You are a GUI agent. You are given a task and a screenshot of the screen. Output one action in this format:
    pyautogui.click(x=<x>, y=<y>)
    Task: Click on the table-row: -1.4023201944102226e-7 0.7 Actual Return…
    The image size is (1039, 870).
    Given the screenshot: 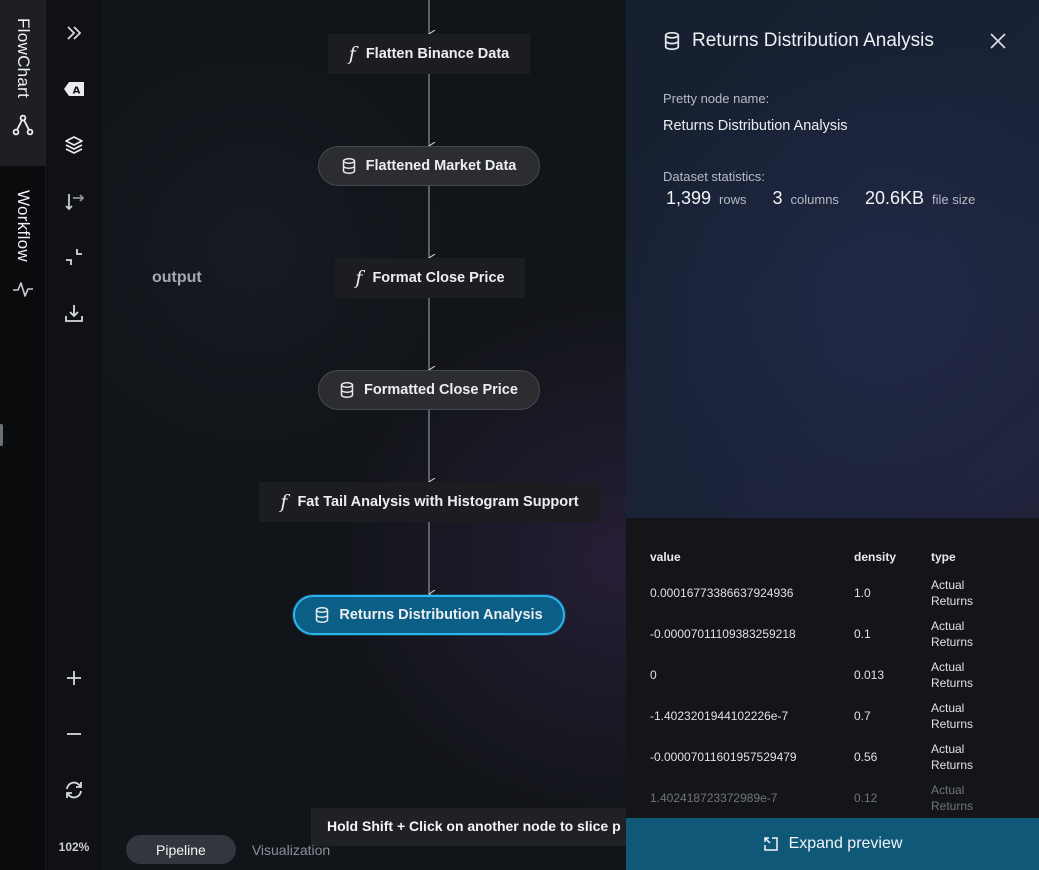 What is the action you would take?
    pyautogui.click(x=825, y=715)
    